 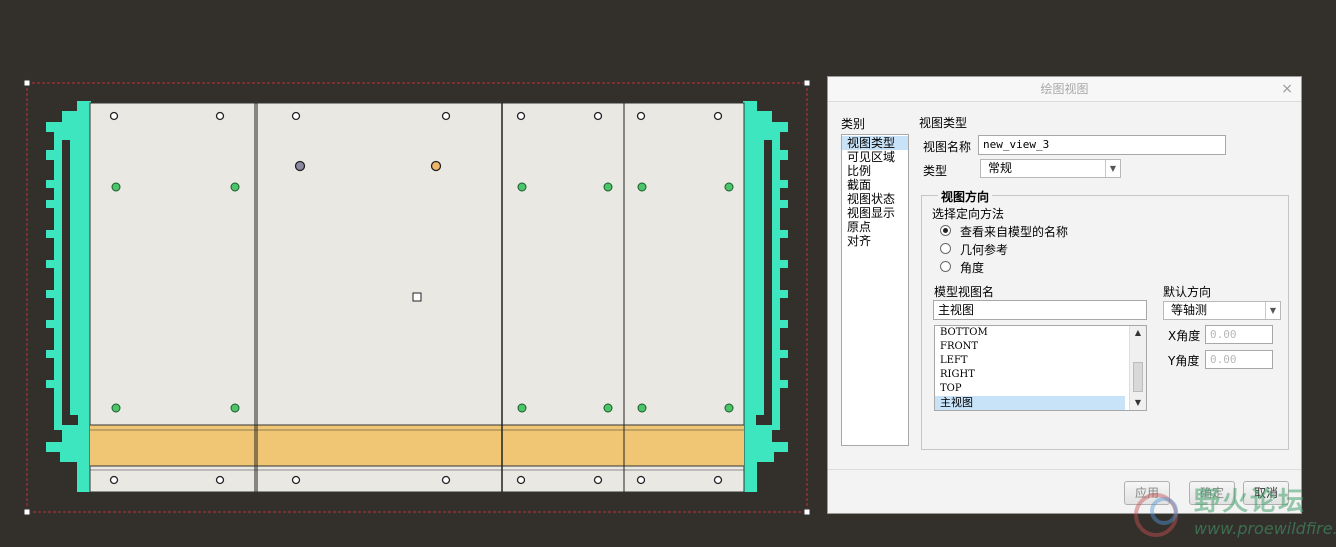 I want to click on dialog-titlebar: 绘图视图 ×, so click(x=1064, y=89).